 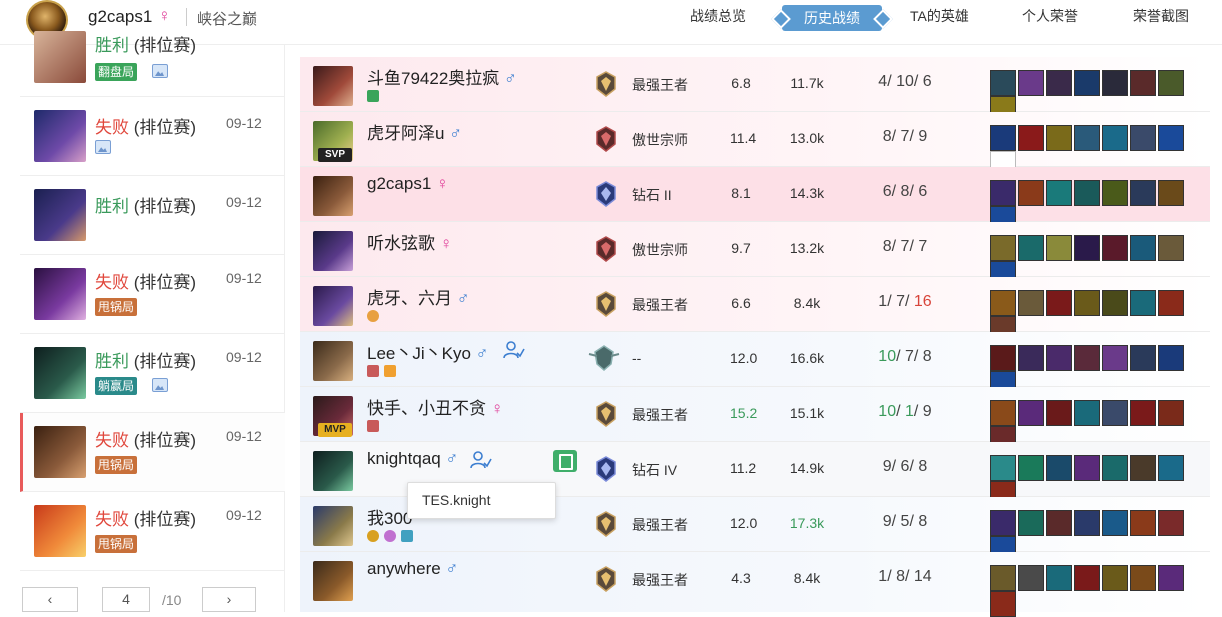 I want to click on player-name: knightqaq ♂, so click(x=412, y=459).